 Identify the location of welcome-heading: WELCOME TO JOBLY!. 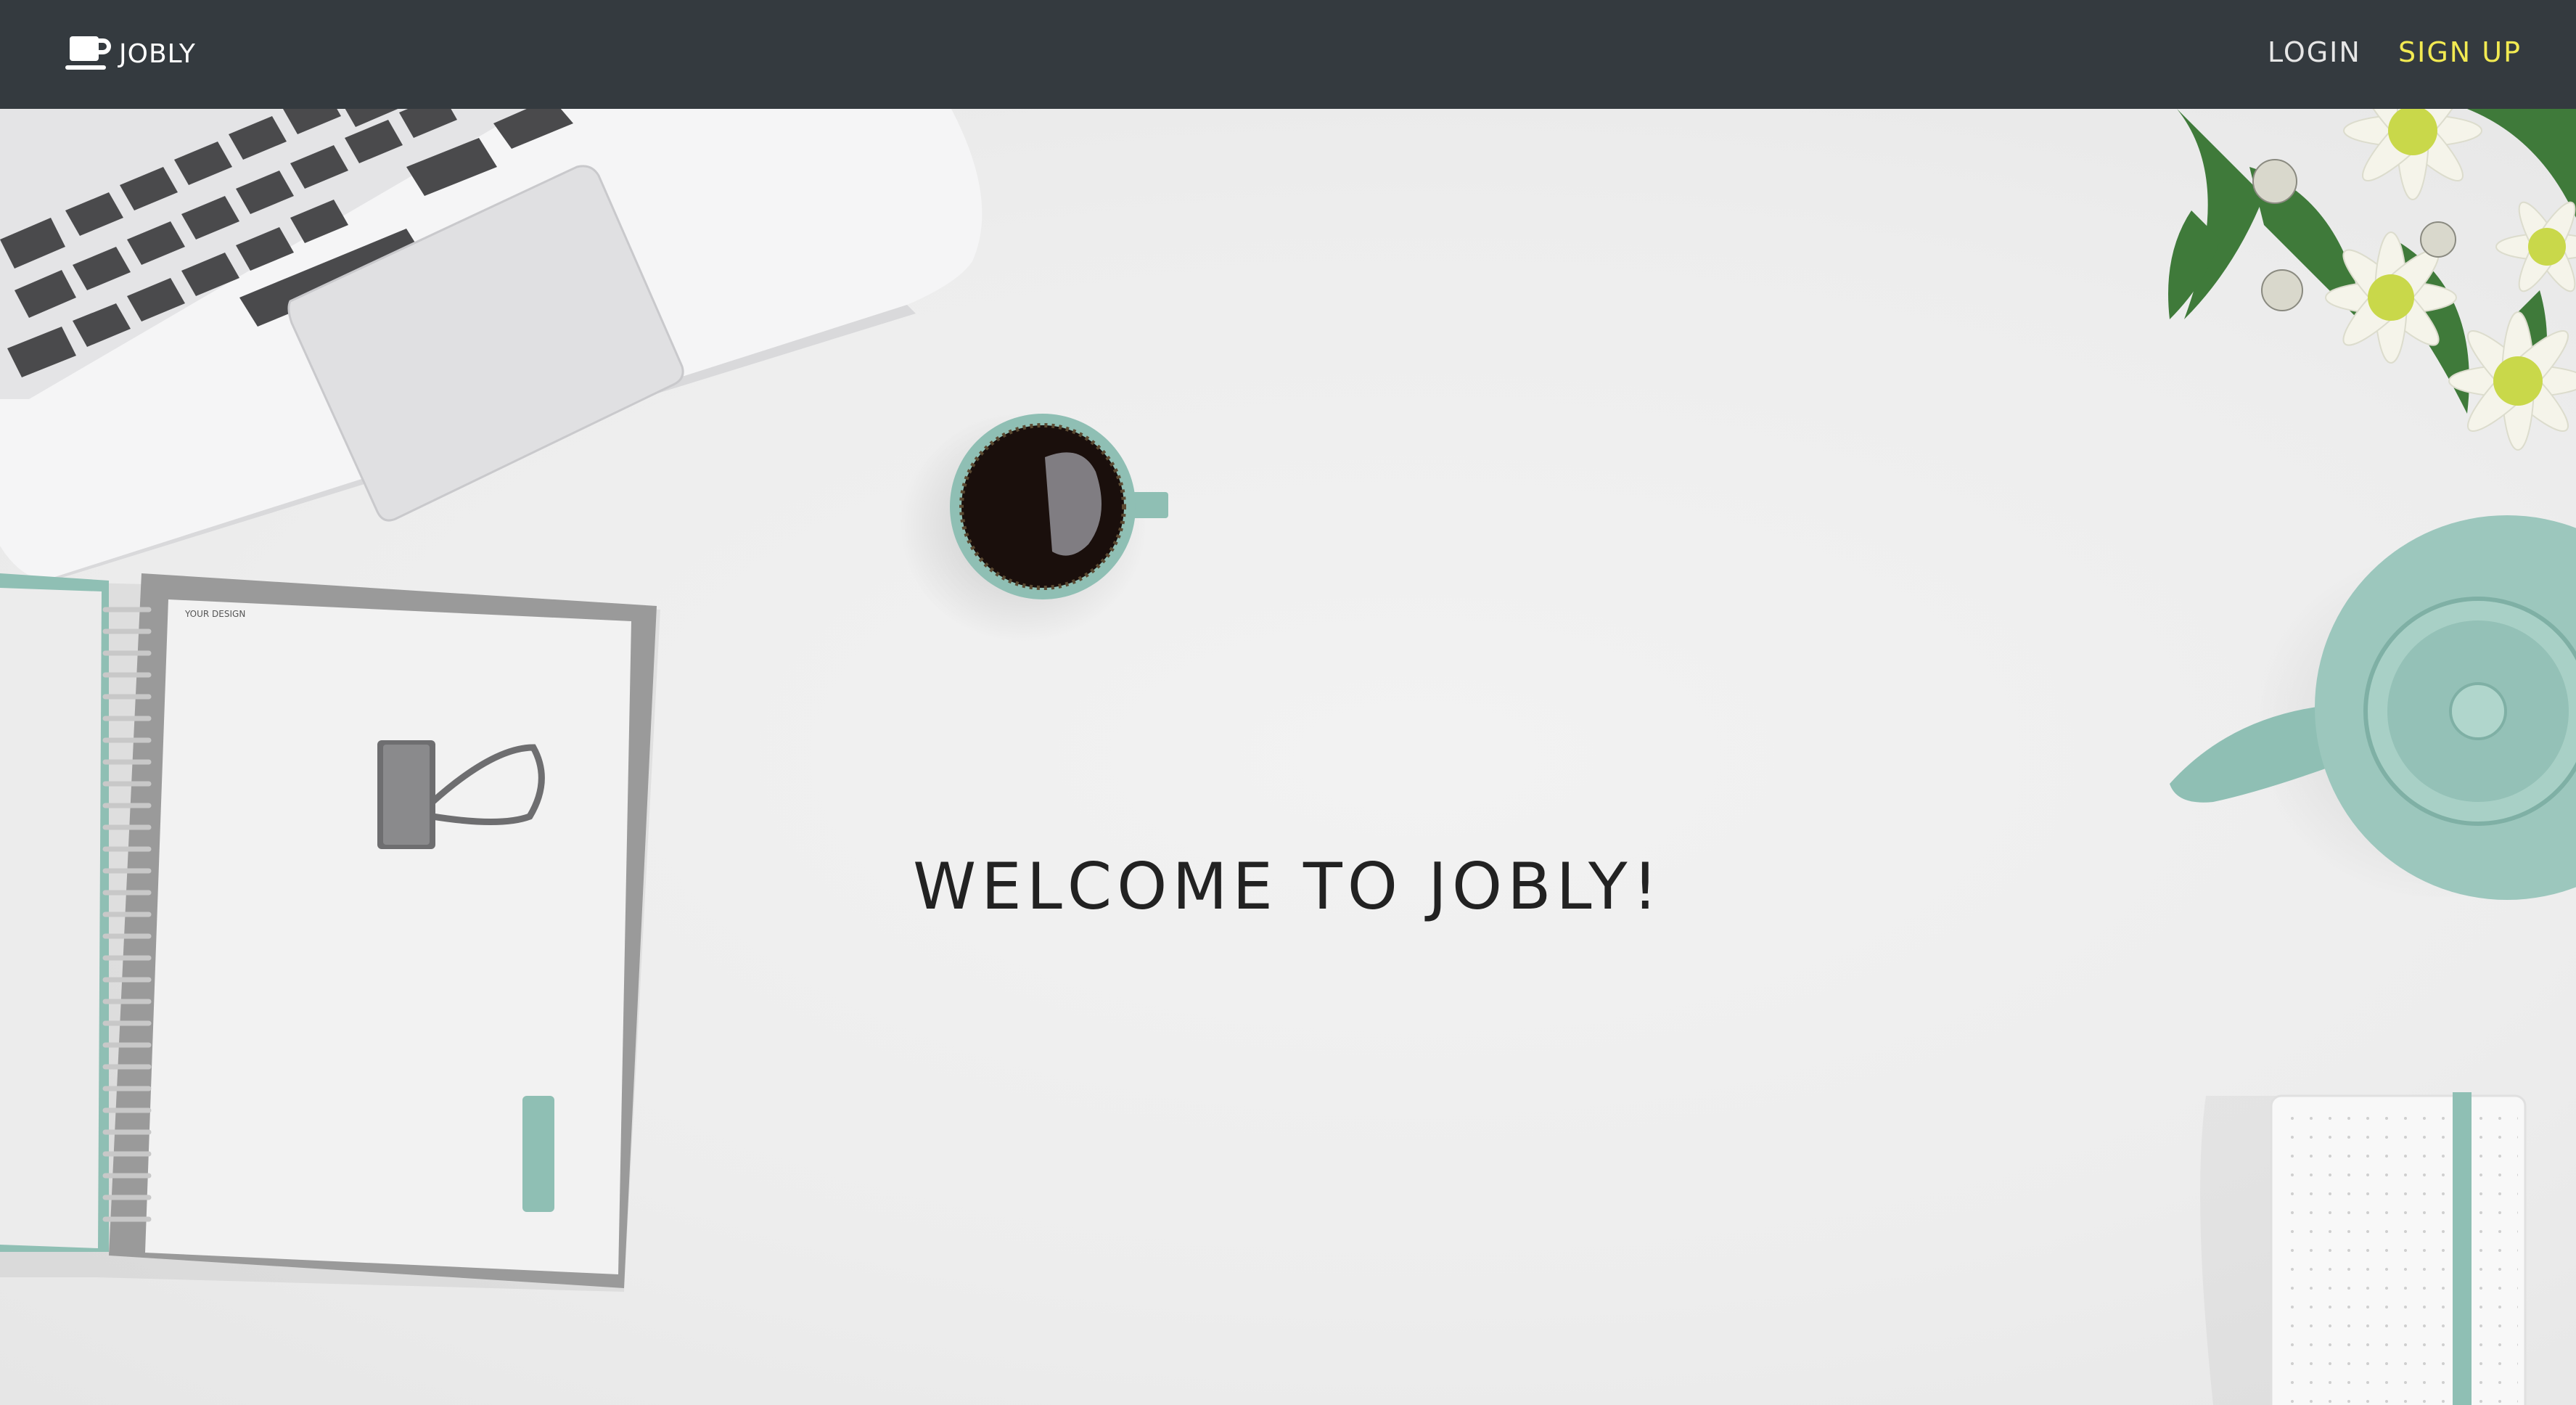
(1288, 886).